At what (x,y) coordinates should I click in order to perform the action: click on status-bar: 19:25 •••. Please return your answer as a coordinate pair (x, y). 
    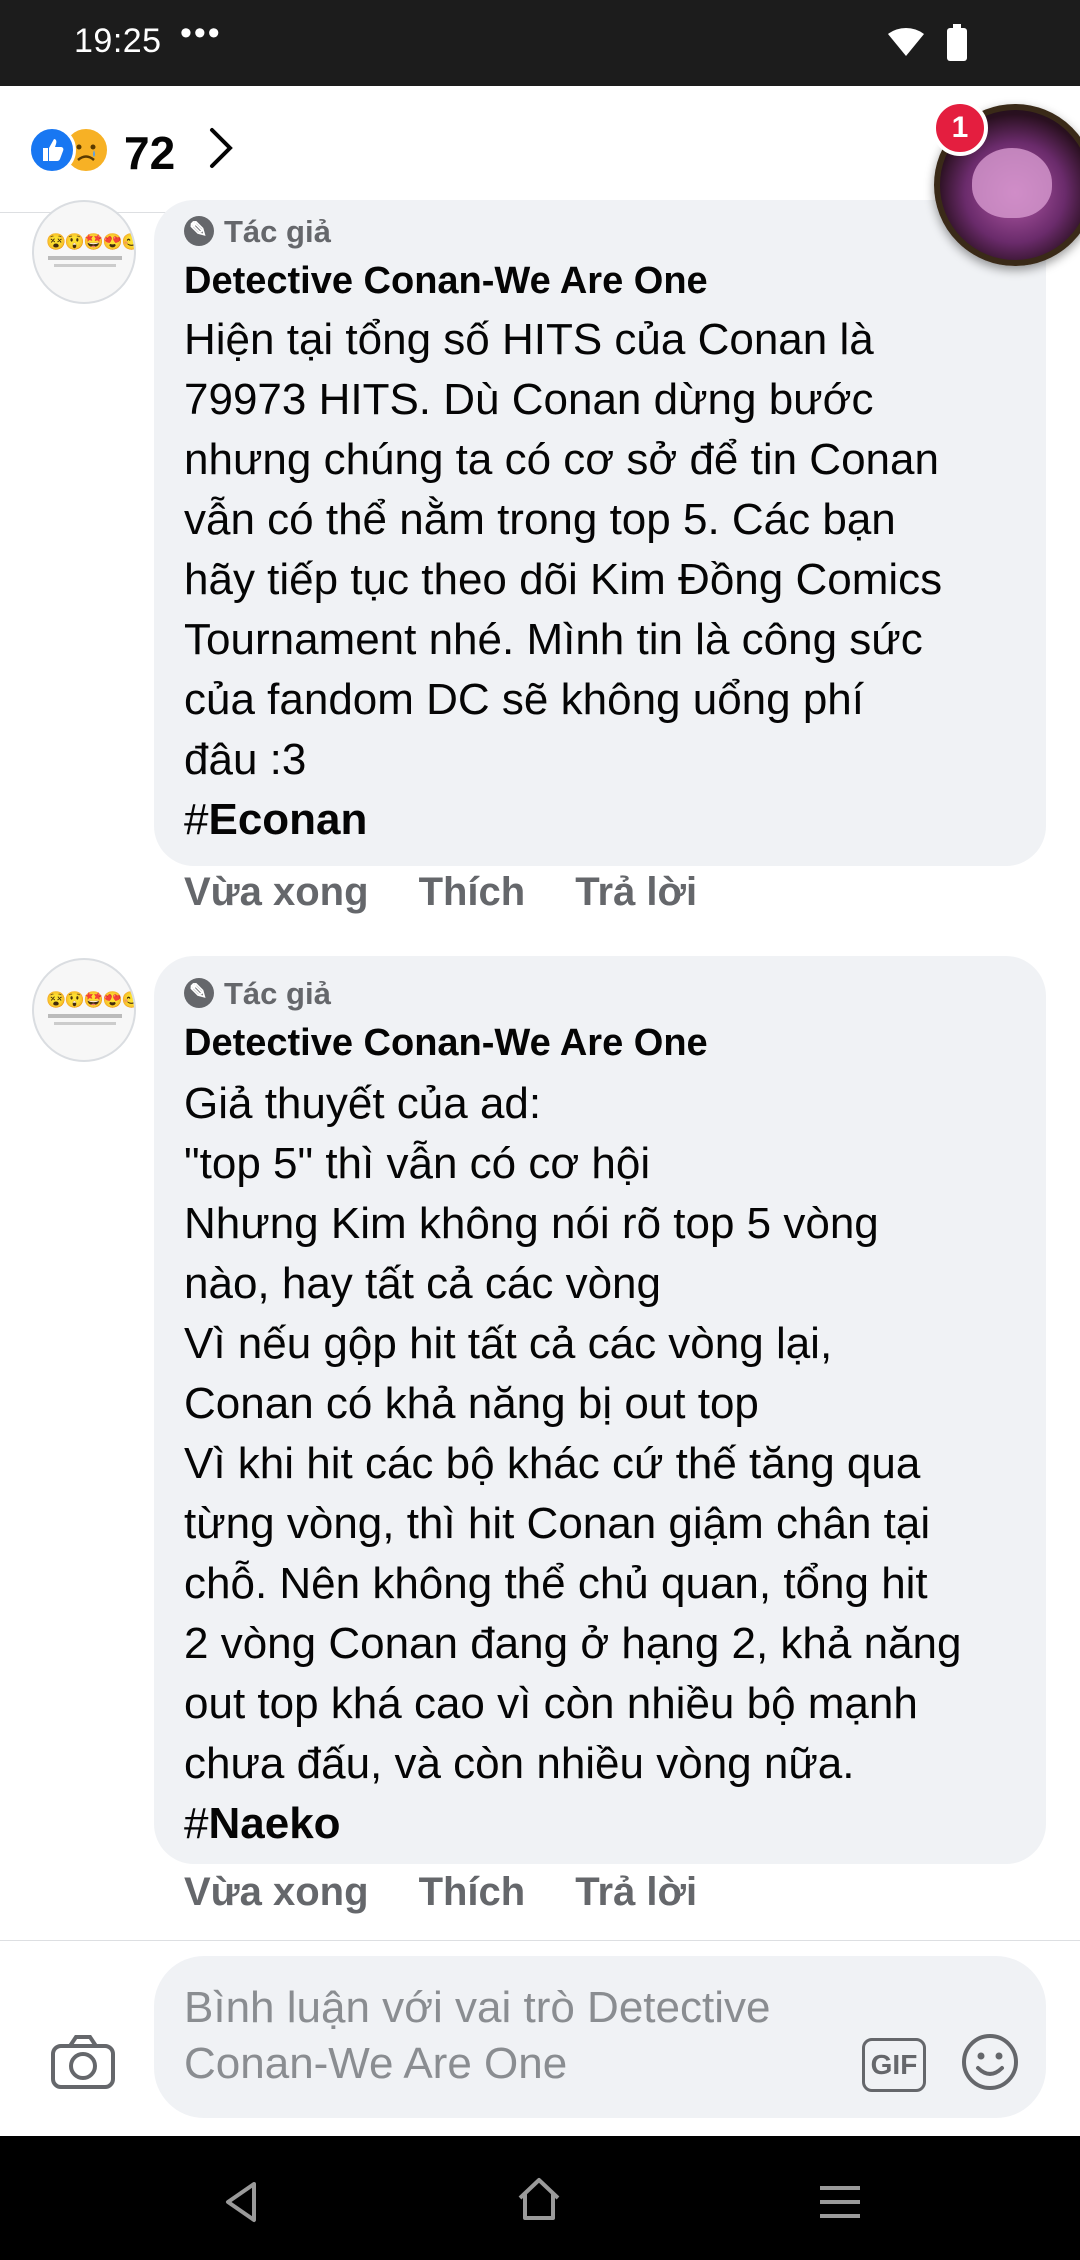
    Looking at the image, I should click on (540, 43).